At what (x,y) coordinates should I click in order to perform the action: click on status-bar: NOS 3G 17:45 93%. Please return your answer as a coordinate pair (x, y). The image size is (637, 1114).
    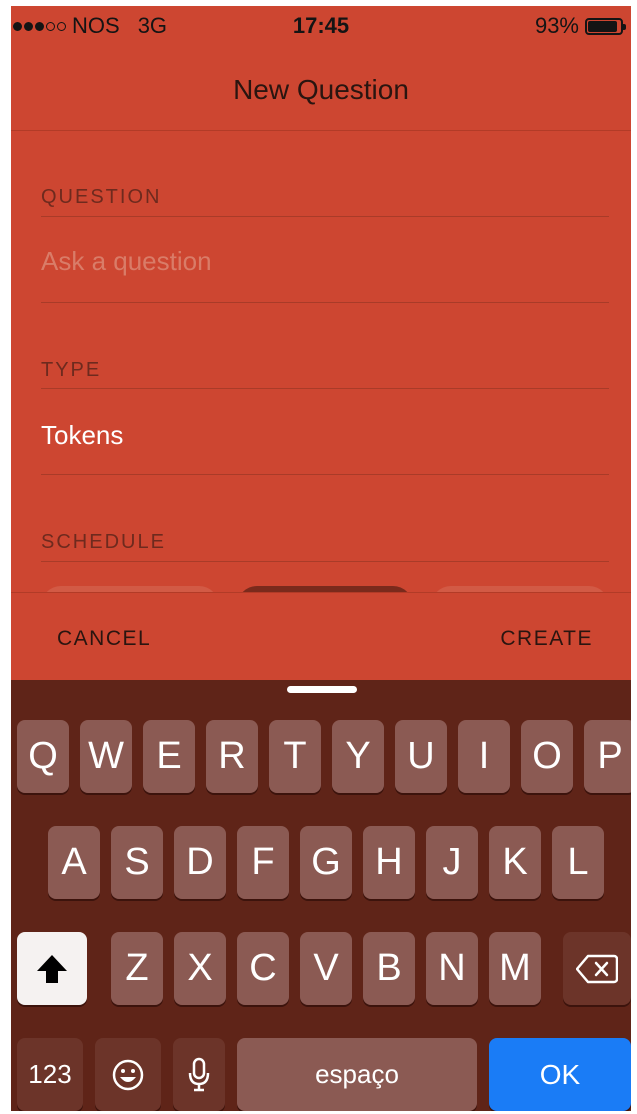
    Looking at the image, I should click on (321, 26).